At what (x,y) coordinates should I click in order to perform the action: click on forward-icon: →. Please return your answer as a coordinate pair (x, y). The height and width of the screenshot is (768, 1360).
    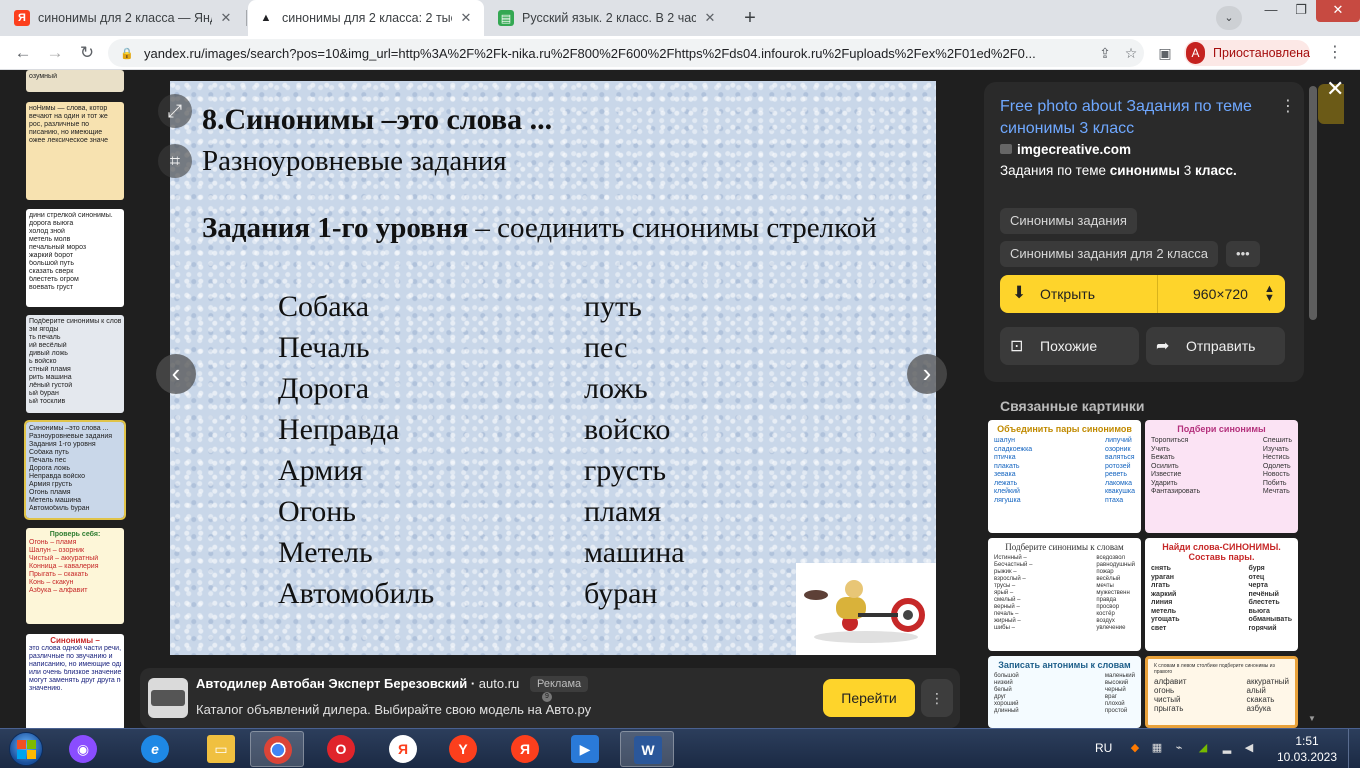
    Looking at the image, I should click on (55, 53).